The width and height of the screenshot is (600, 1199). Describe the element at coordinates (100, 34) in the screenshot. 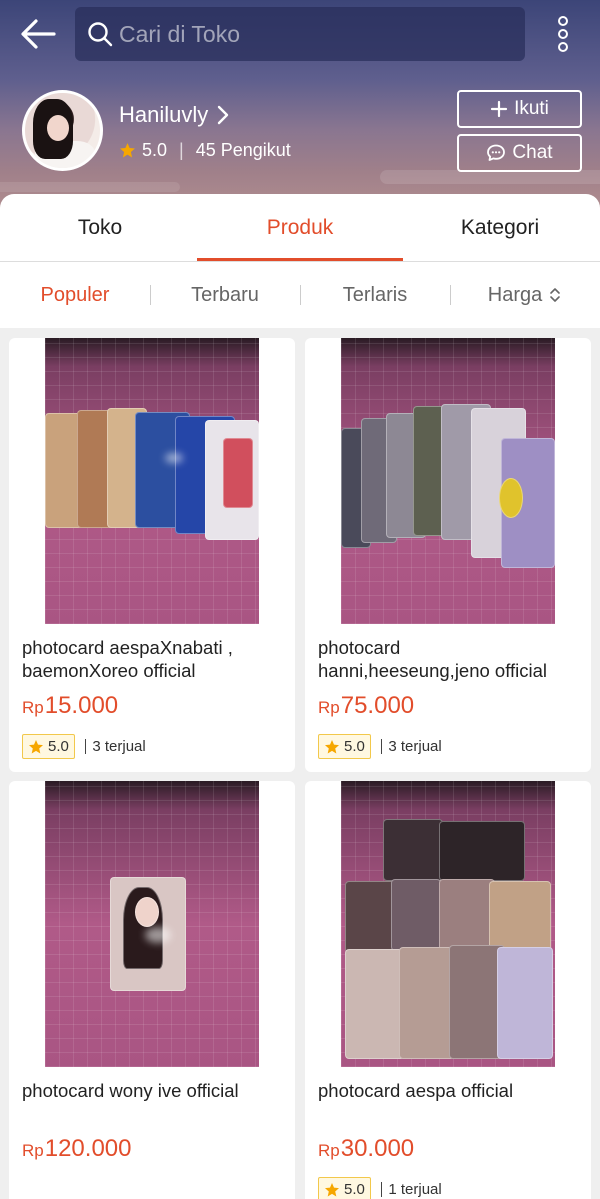

I see `search-icon` at that location.